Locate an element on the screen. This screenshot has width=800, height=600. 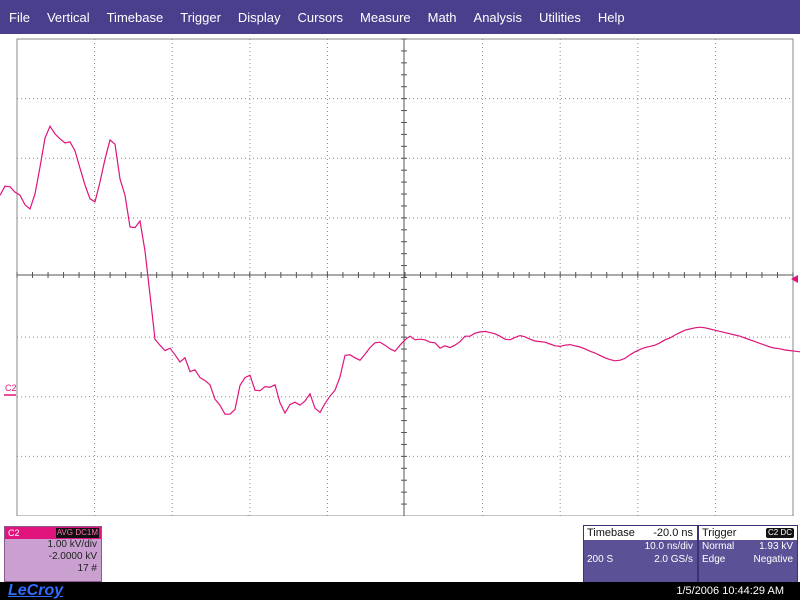
trigger-level: 1.93 kV is located at coordinates (776, 546).